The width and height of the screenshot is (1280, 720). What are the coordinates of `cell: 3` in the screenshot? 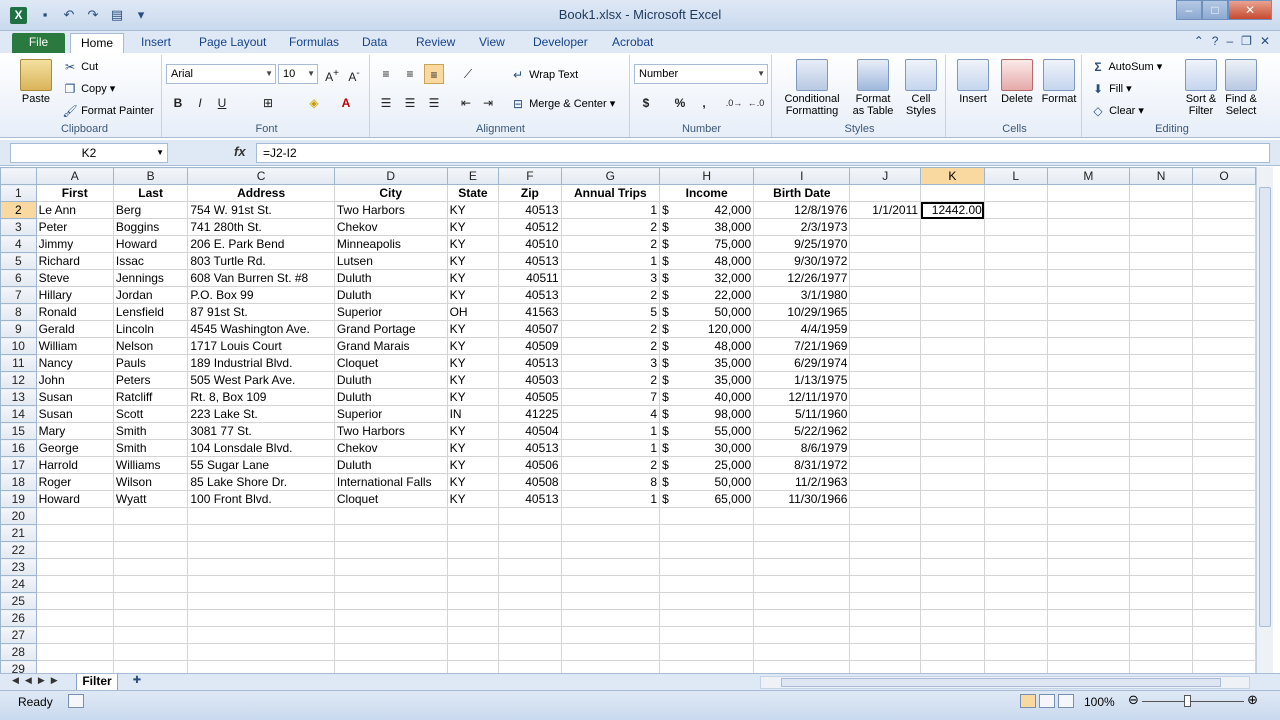 It's located at (610, 363).